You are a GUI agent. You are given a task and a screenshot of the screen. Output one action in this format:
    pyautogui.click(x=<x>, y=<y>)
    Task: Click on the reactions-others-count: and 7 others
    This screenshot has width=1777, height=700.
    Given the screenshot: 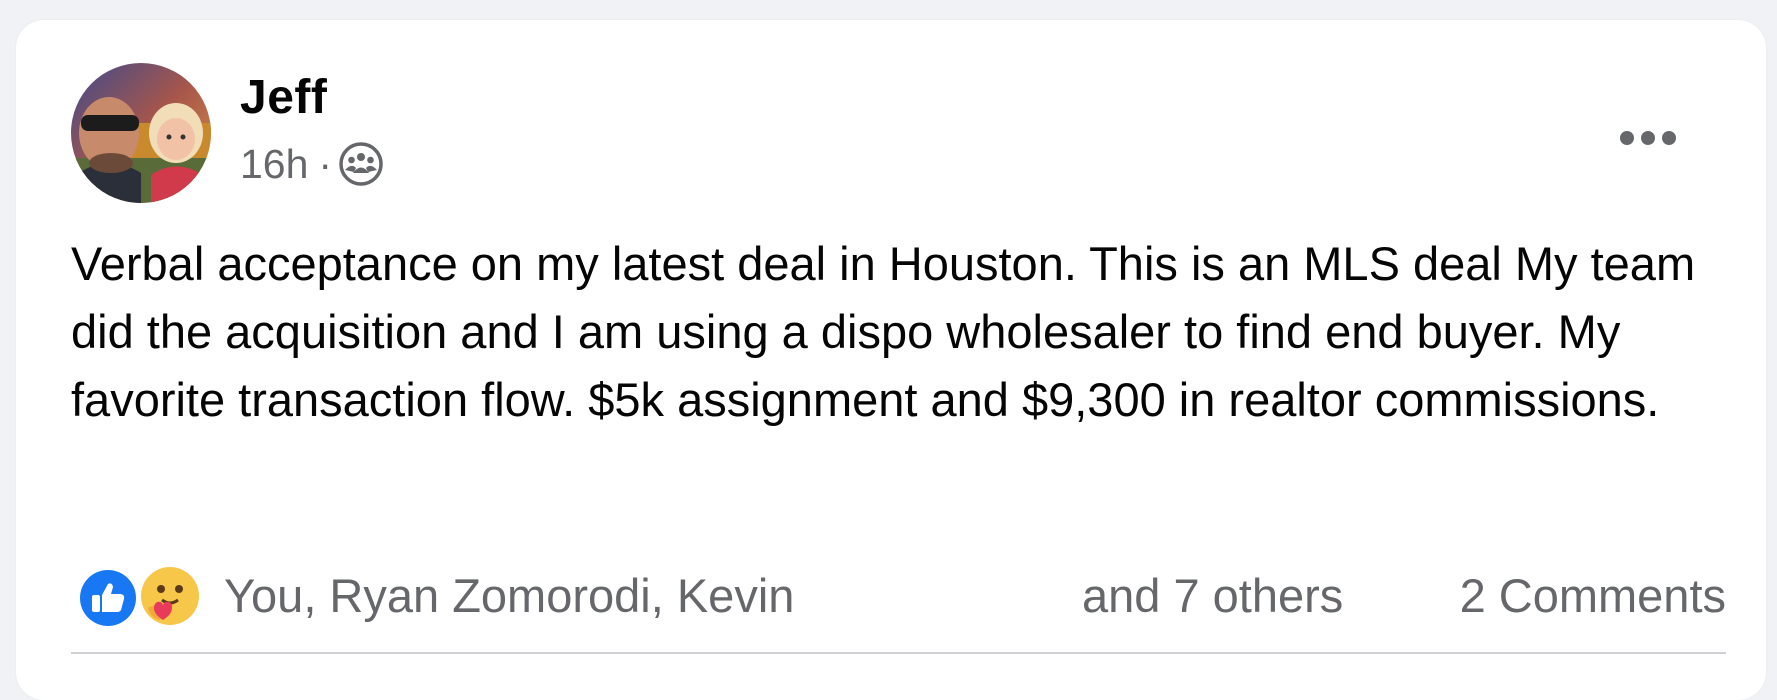 What is the action you would take?
    pyautogui.click(x=1212, y=595)
    